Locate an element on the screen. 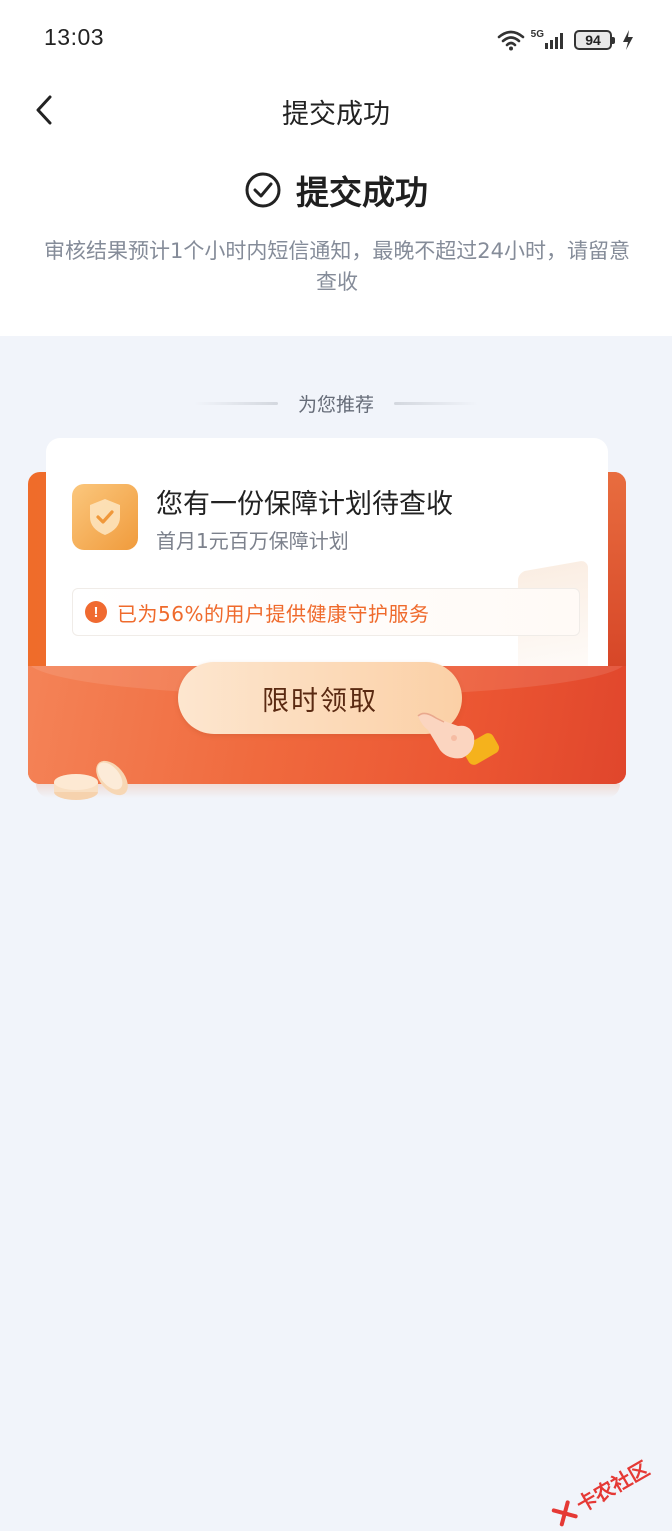 The height and width of the screenshot is (1531, 672). battery-icon: 94 is located at coordinates (594, 40).